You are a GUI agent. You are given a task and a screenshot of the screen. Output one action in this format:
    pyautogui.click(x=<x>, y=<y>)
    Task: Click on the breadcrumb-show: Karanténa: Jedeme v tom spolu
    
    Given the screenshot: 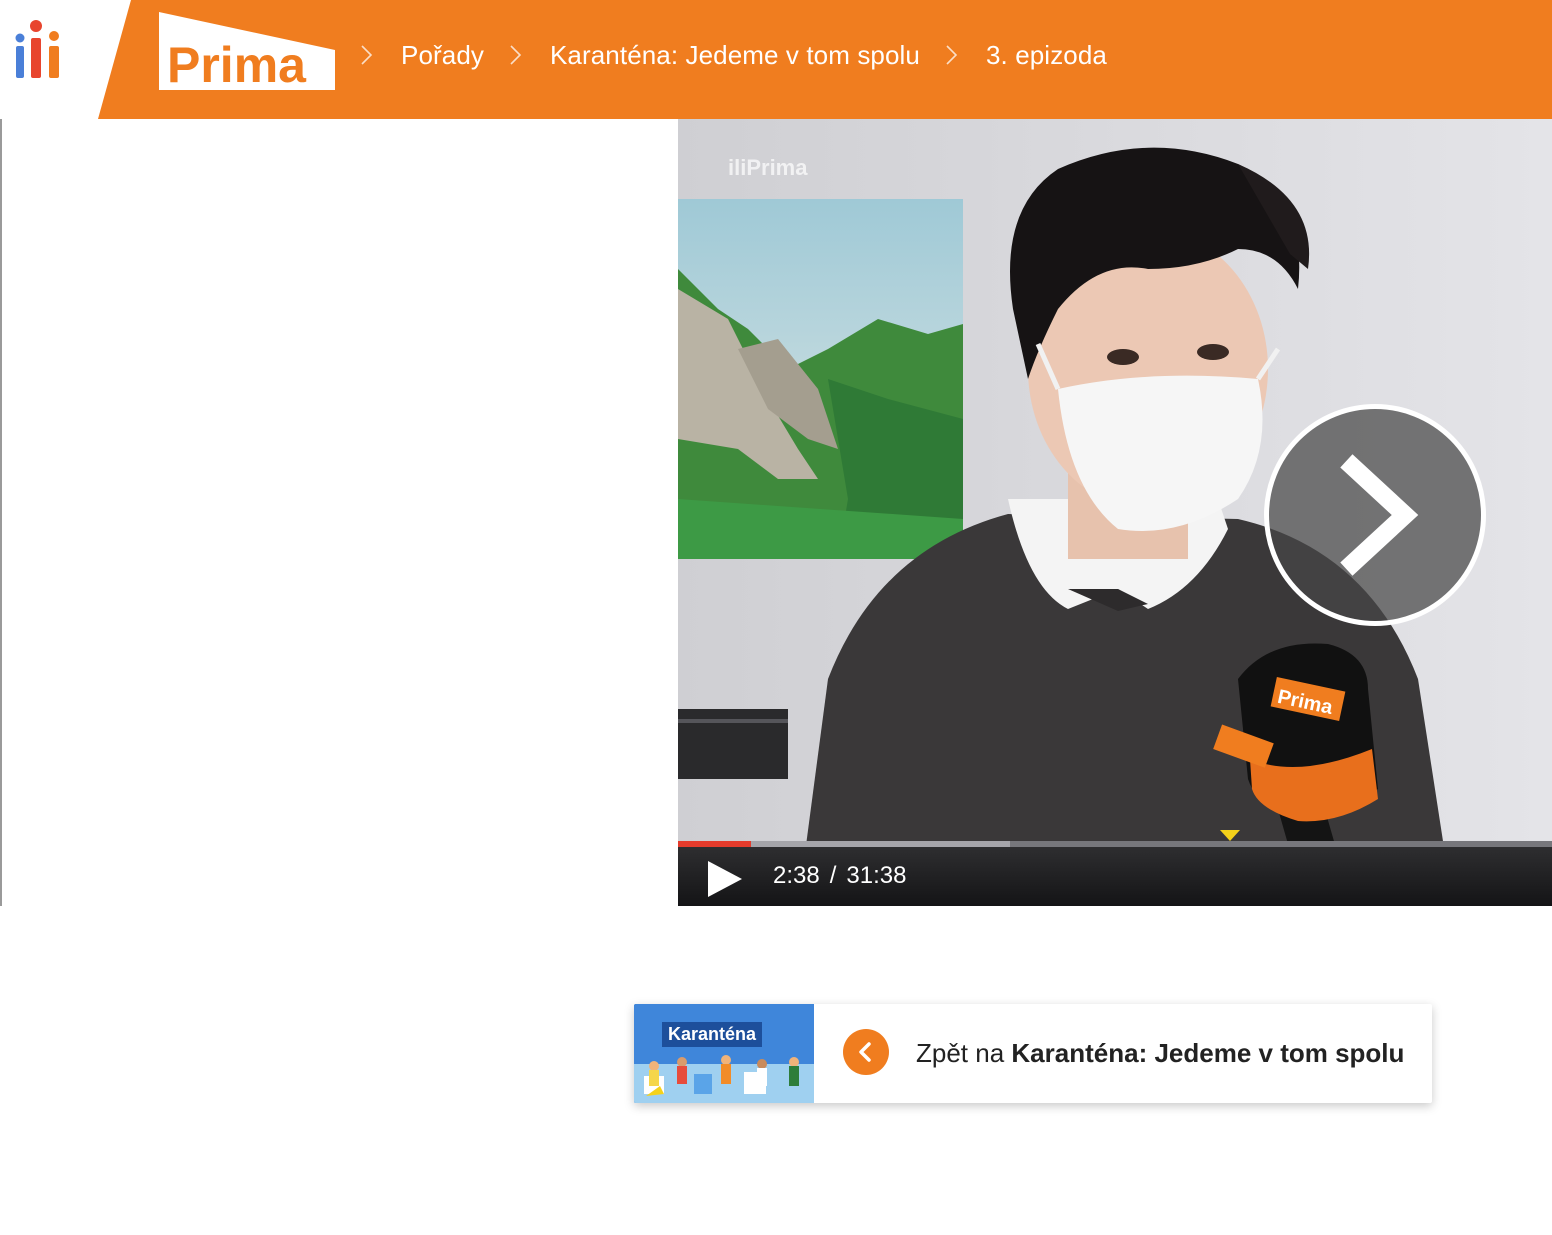 What is the action you would take?
    pyautogui.click(x=735, y=55)
    